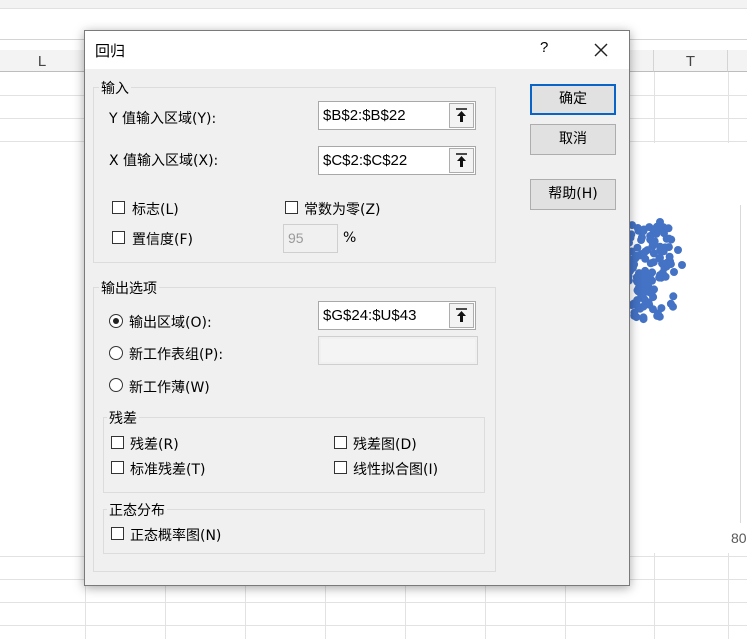 The image size is (747, 639). What do you see at coordinates (129, 288) in the screenshot?
I see `output-group-title: 输出选项` at bounding box center [129, 288].